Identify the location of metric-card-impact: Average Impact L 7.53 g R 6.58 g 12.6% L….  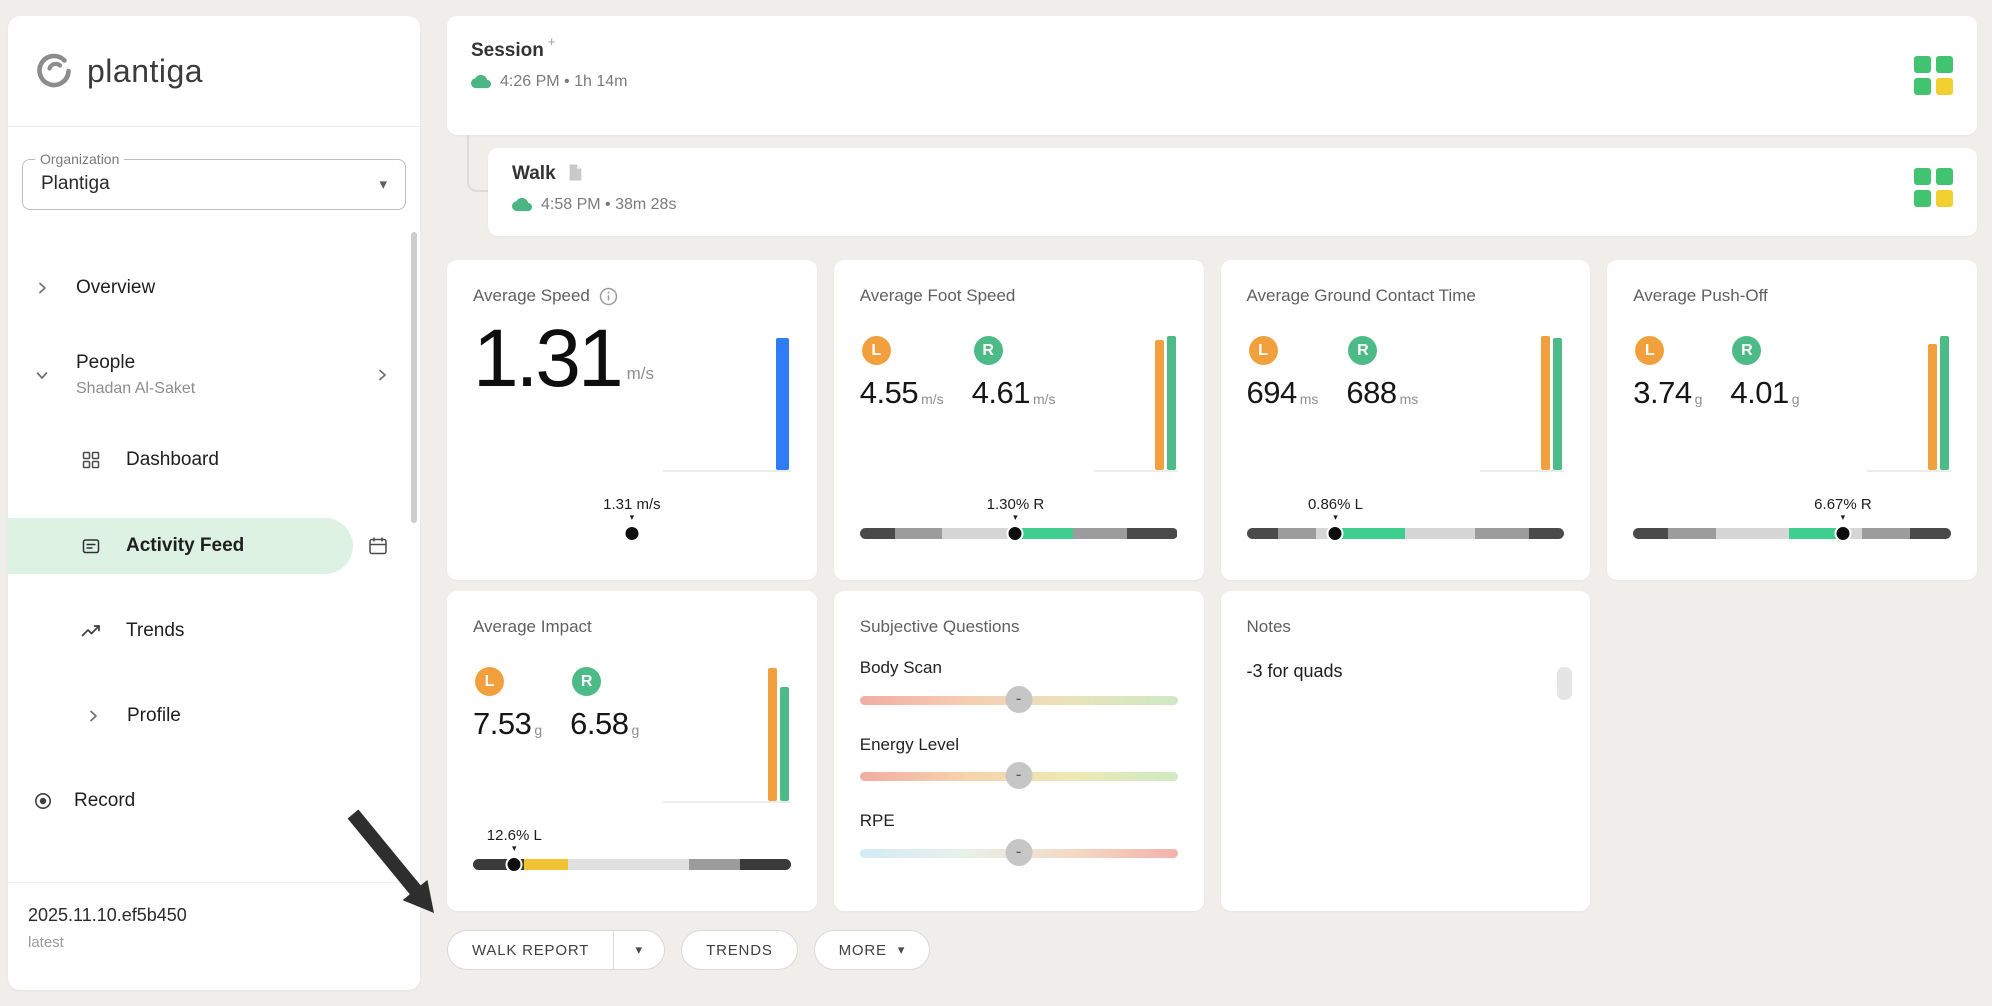
(632, 751).